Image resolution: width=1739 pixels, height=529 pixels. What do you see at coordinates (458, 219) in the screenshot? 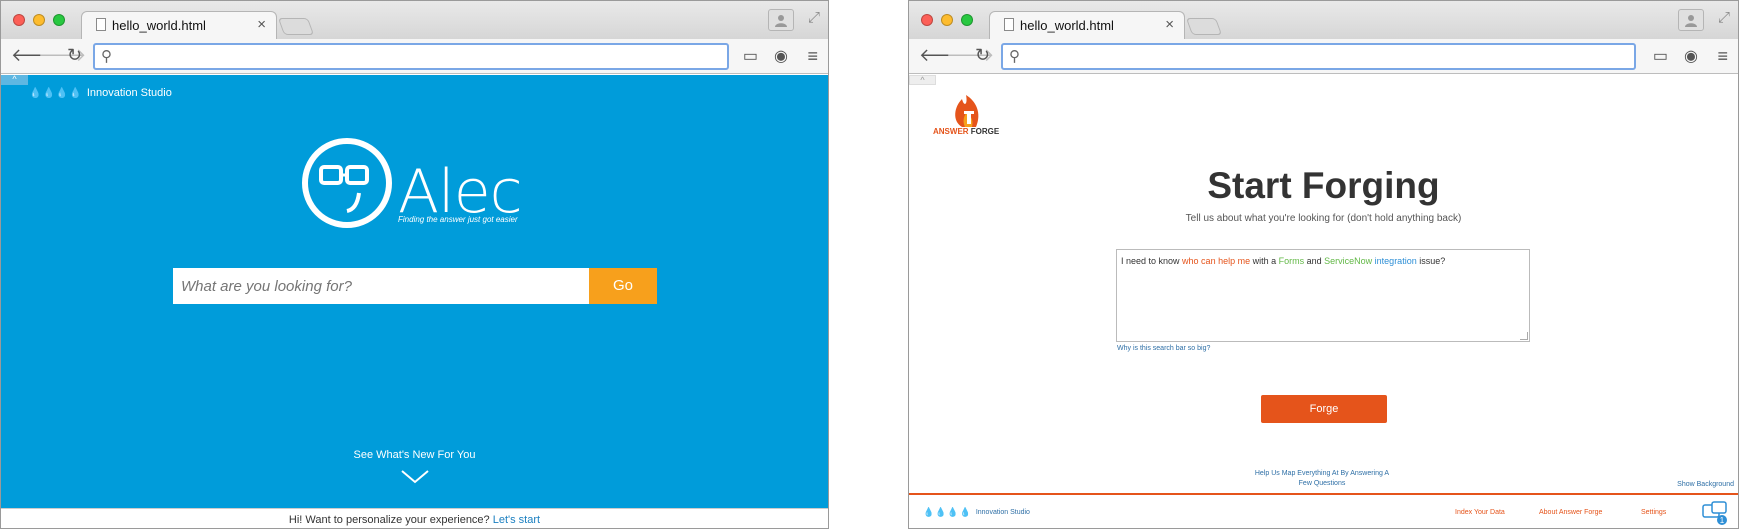
I see `tagline: Finding the answer just got easier` at bounding box center [458, 219].